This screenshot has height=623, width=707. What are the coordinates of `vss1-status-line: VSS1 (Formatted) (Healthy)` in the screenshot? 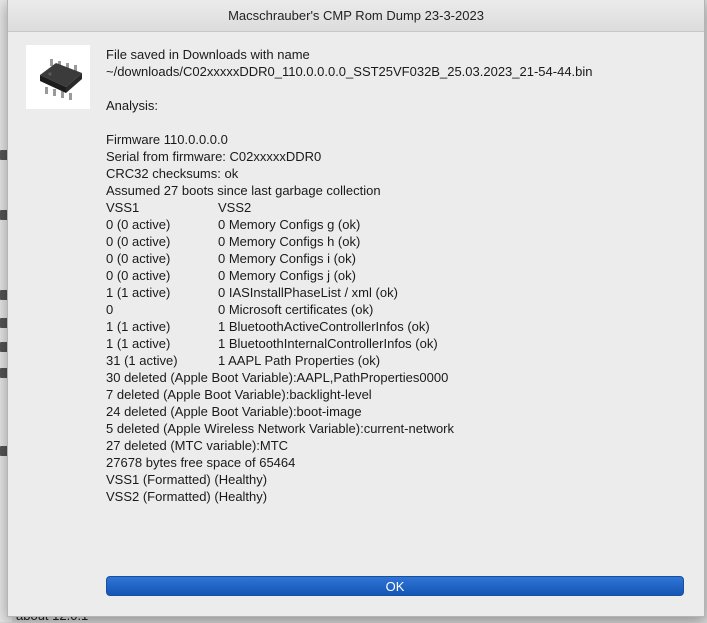 It's located at (187, 479).